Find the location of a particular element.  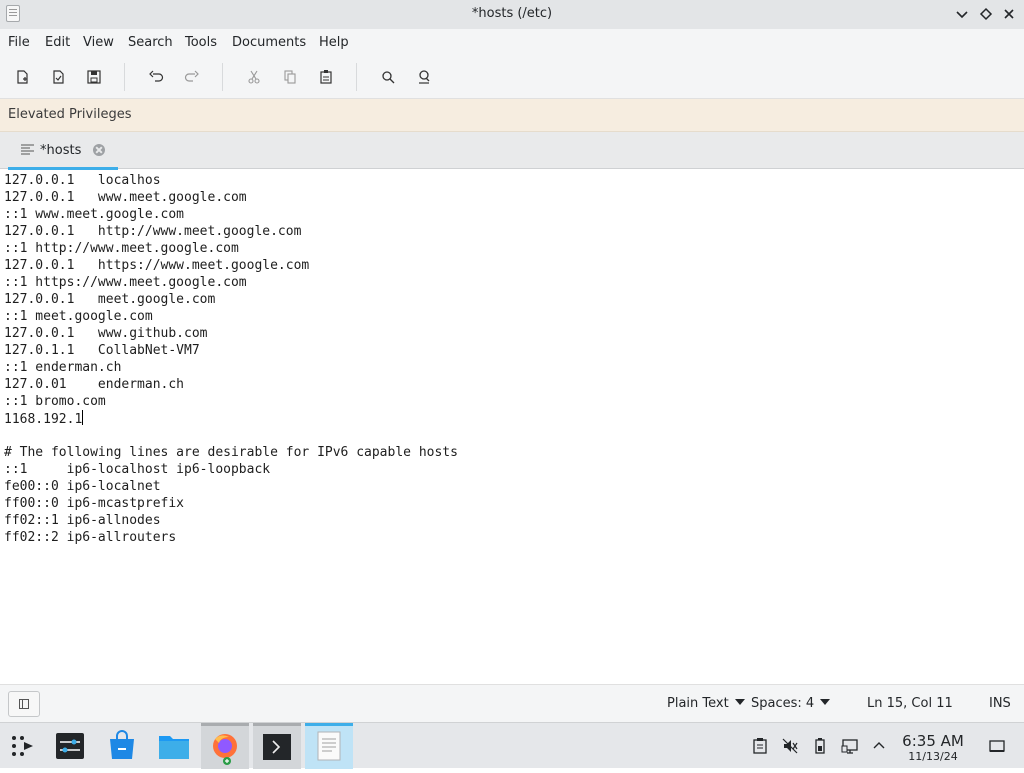

editor-line: 127.0.0.1 localhos is located at coordinates (231, 180).